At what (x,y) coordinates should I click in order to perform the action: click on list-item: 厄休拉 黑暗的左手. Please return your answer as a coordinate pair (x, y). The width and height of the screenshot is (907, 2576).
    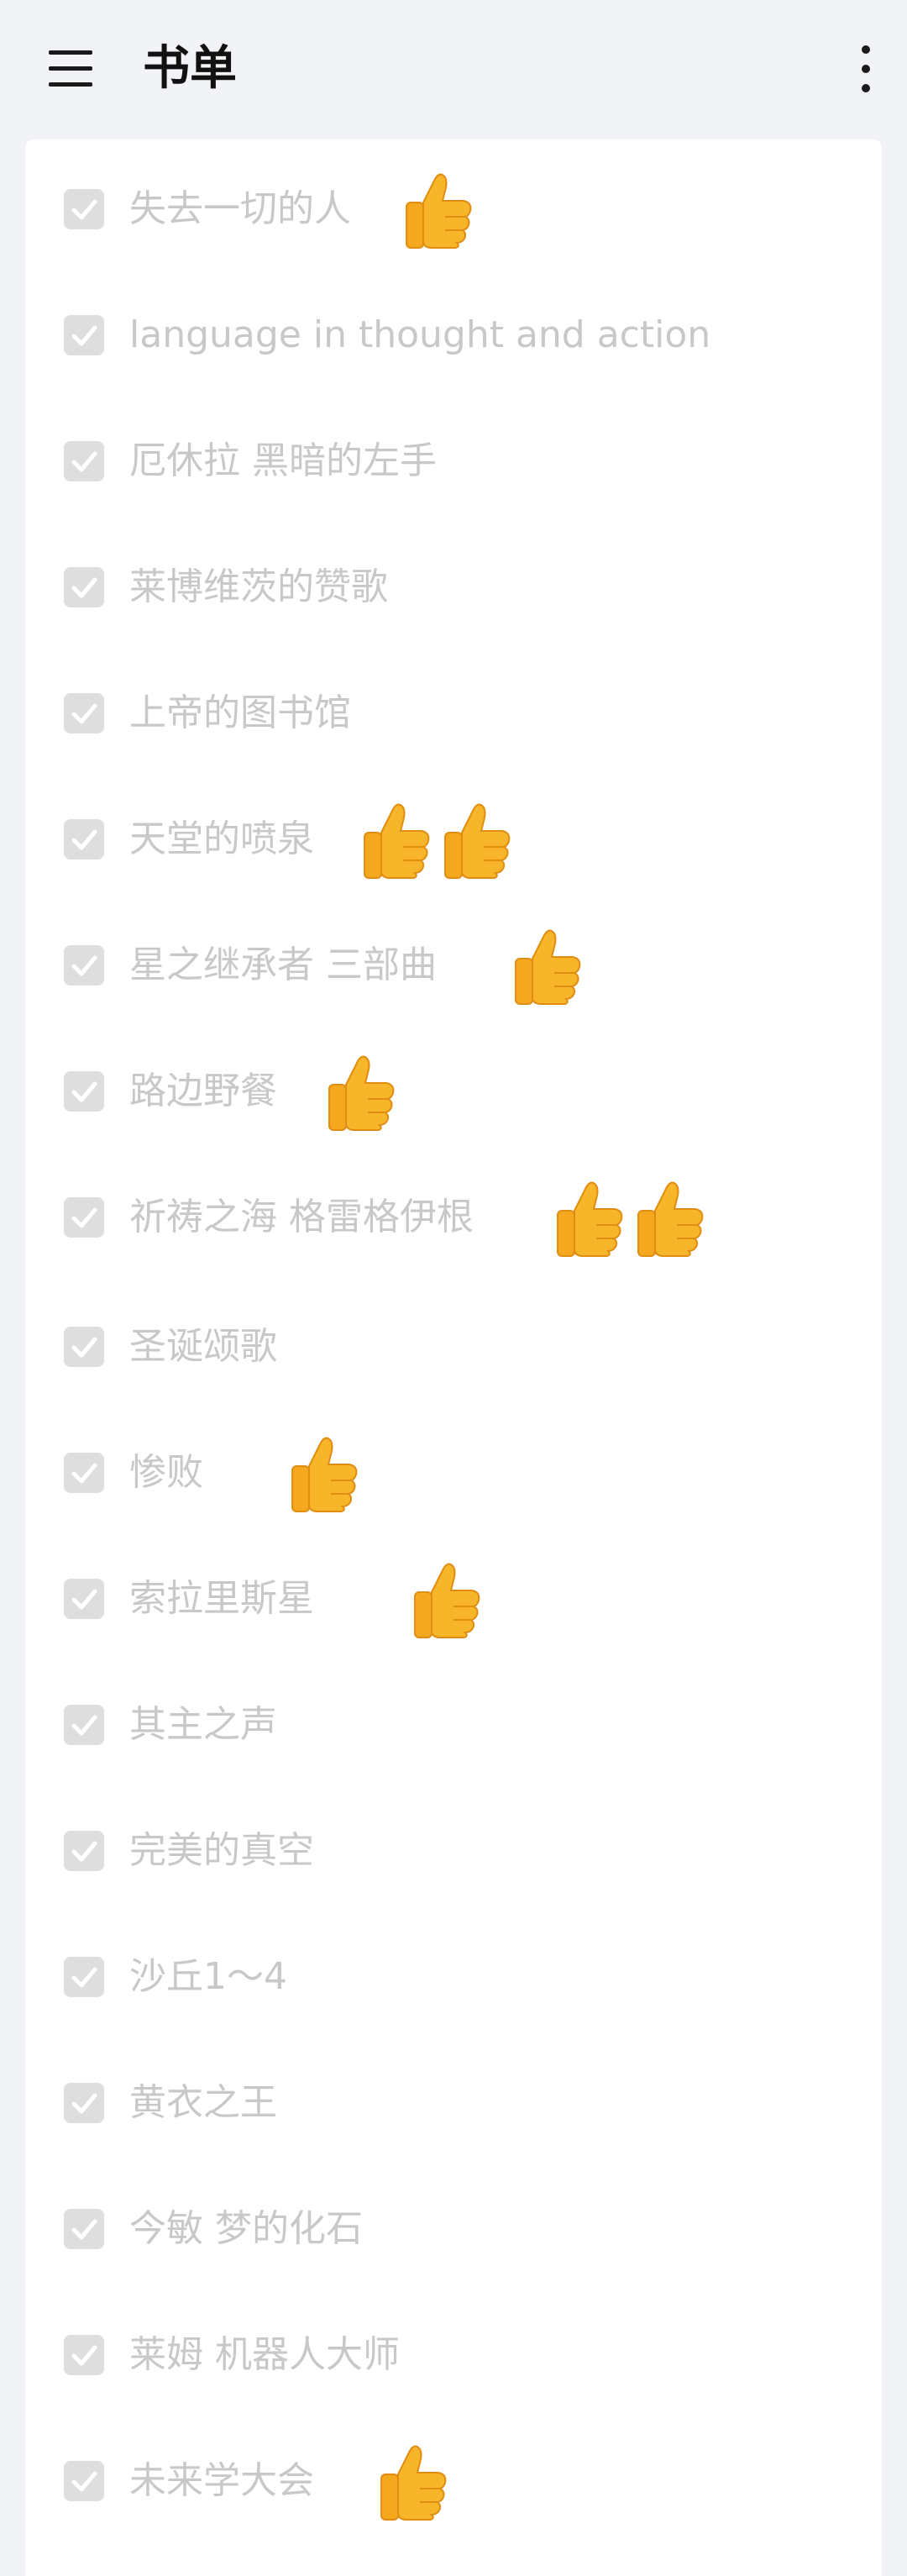
    Looking at the image, I should click on (453, 461).